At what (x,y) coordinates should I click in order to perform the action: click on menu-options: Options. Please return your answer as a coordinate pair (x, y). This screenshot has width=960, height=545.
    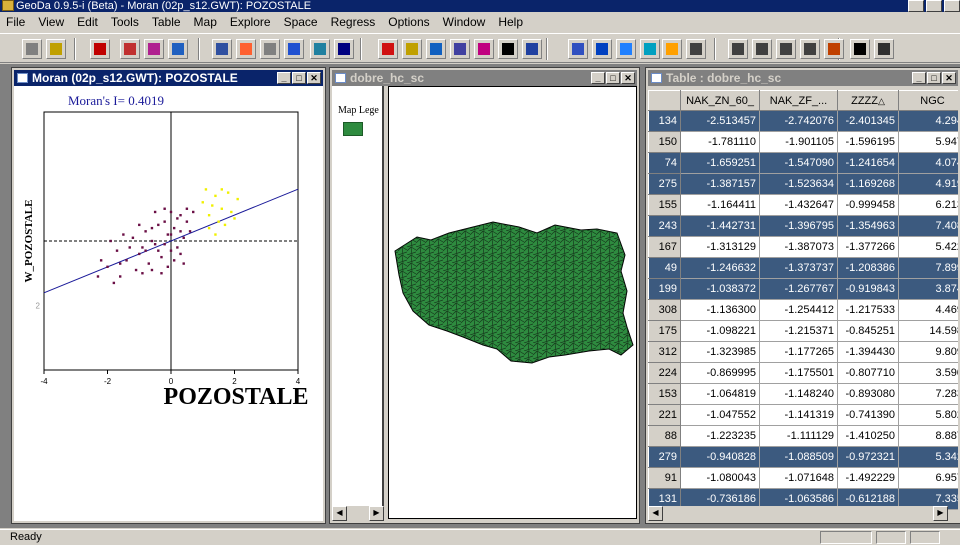
    Looking at the image, I should click on (408, 22).